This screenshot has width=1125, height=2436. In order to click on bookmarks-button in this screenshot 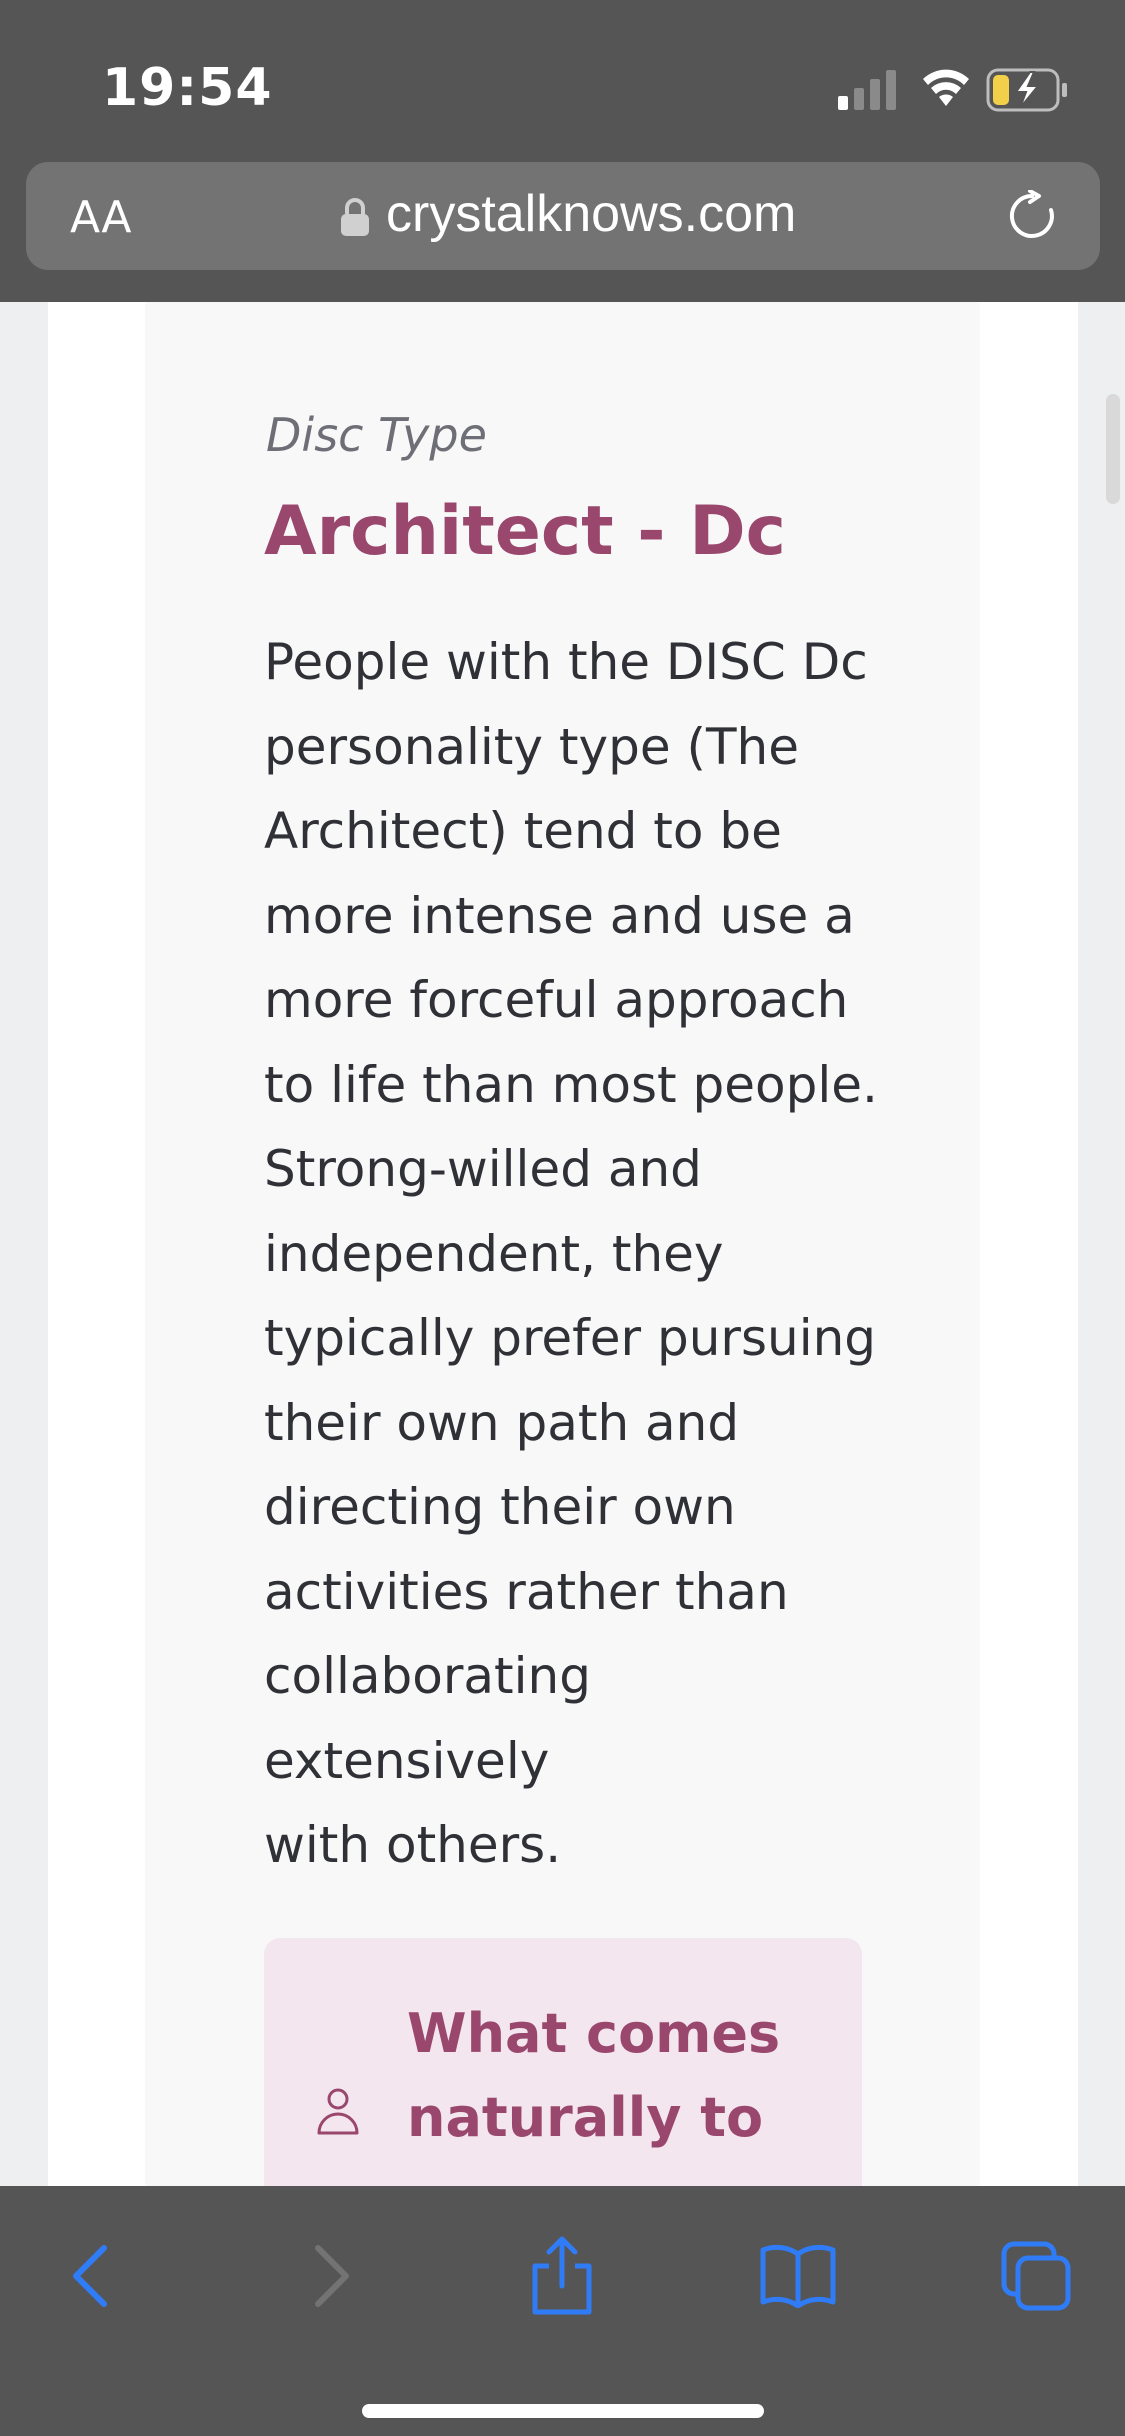, I will do `click(798, 2276)`.